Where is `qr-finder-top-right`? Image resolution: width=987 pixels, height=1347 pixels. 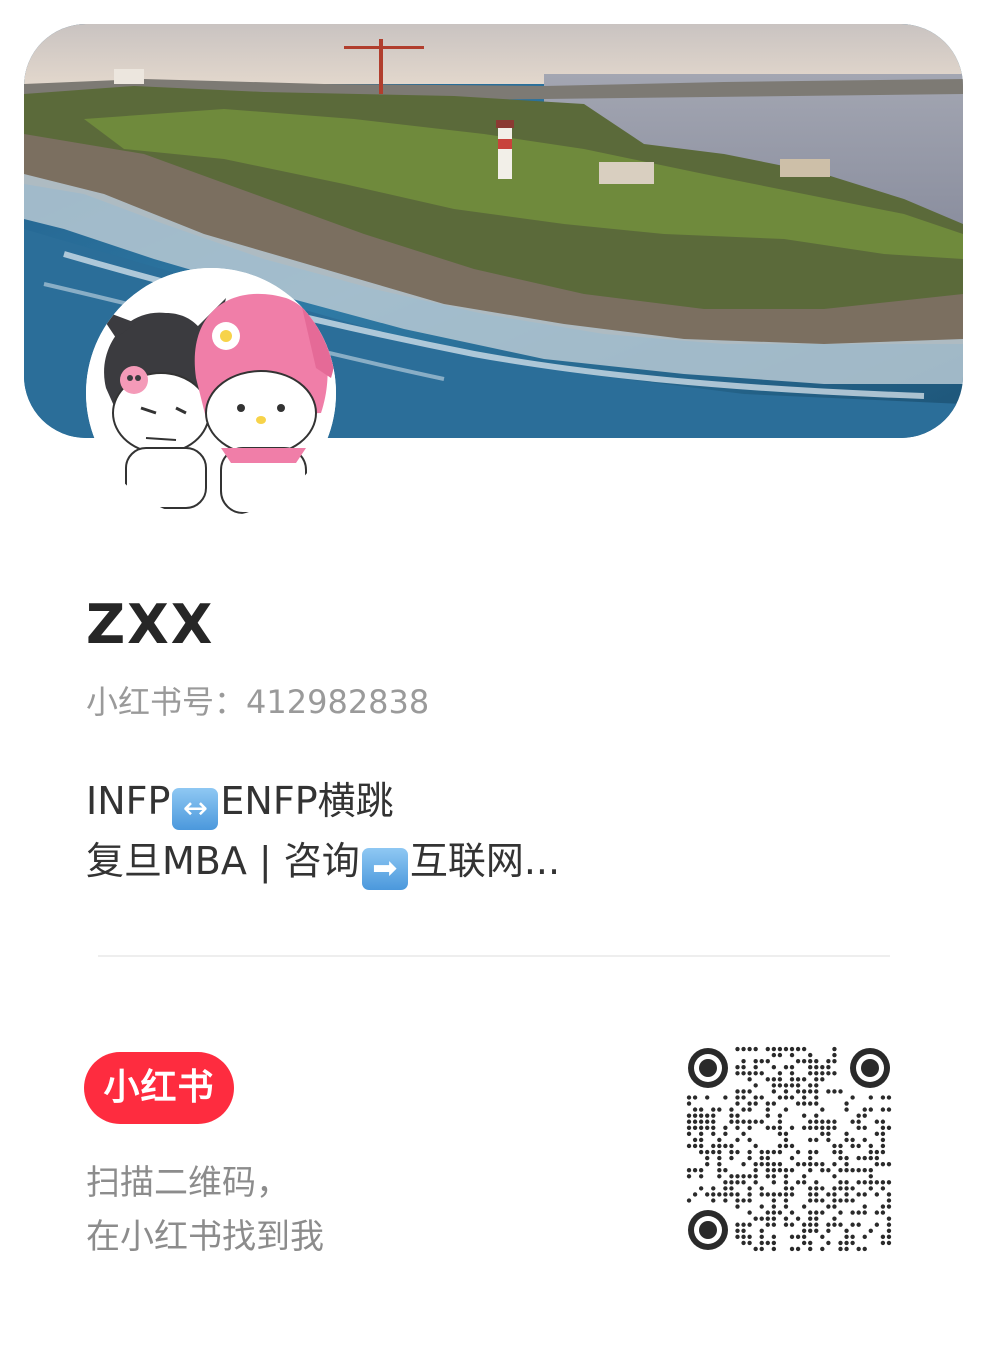 qr-finder-top-right is located at coordinates (870, 1068).